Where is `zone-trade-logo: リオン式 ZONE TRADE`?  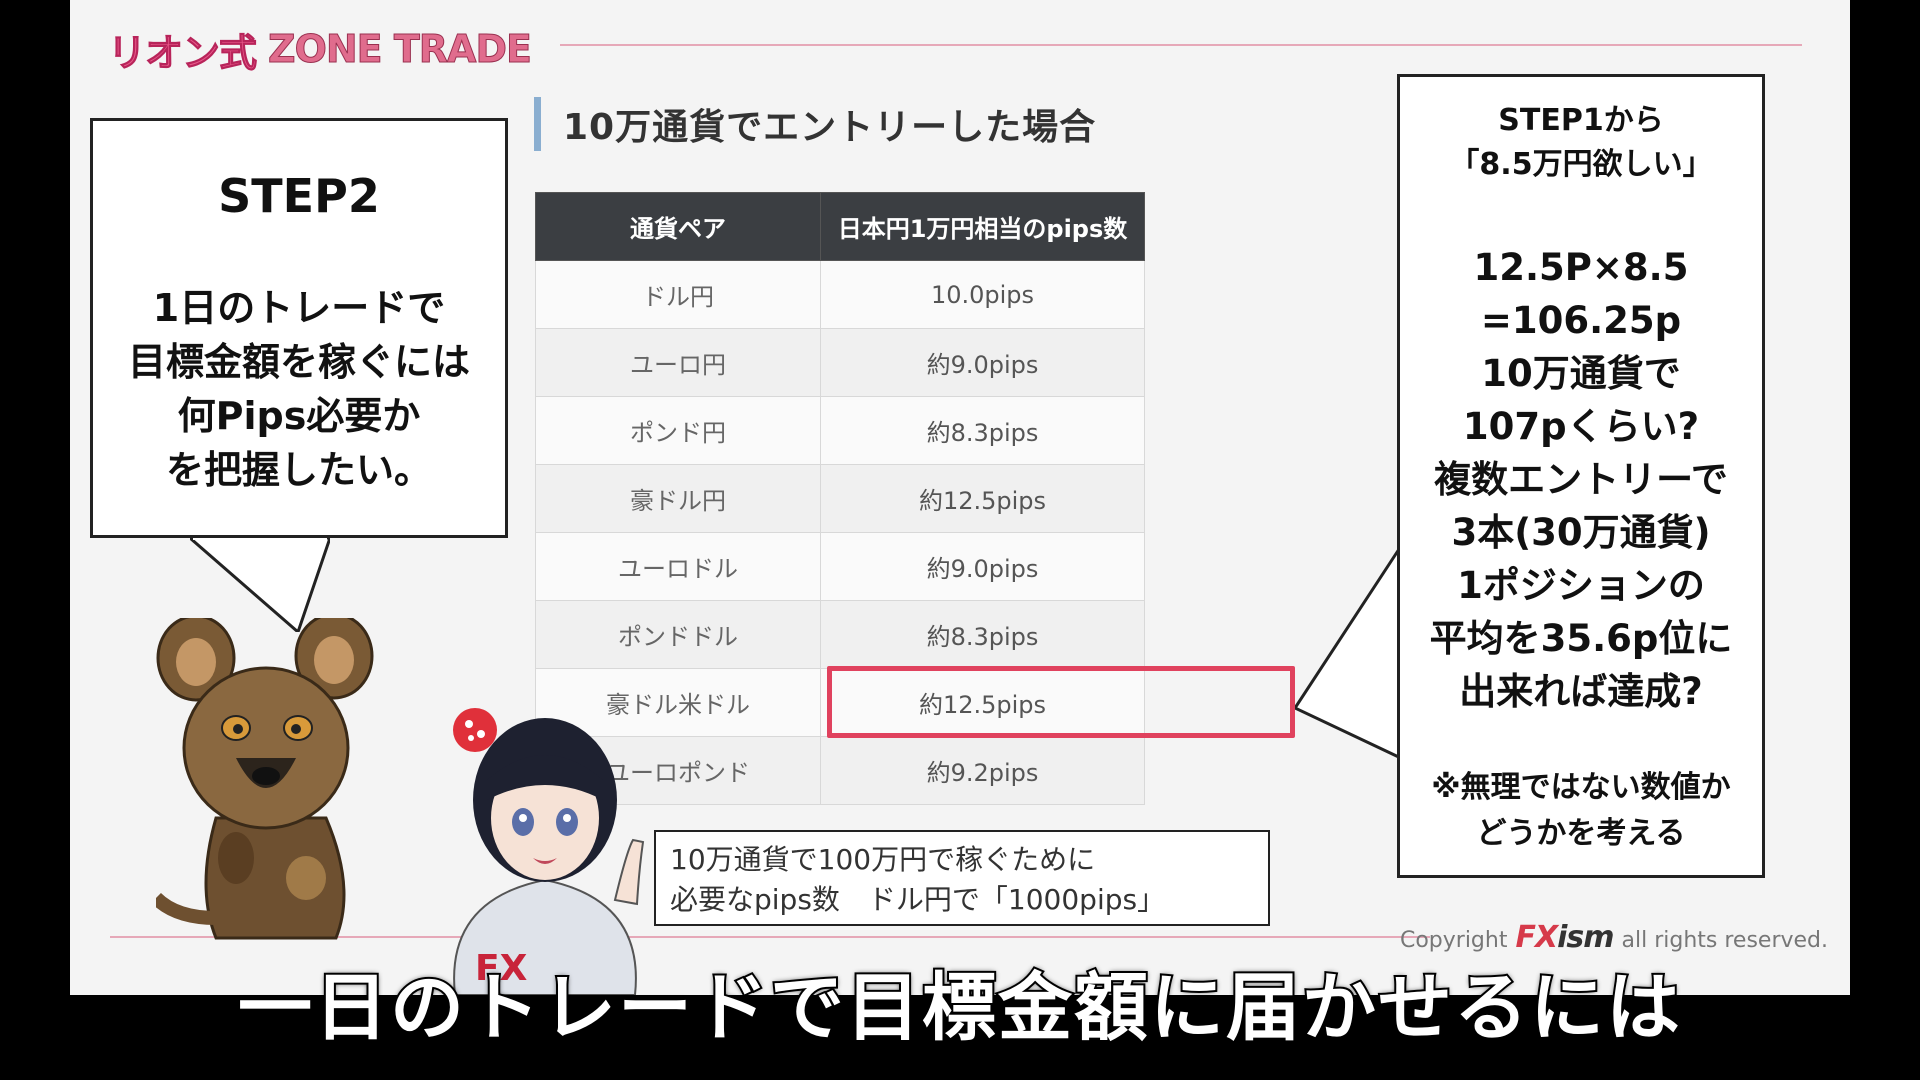 zone-trade-logo: リオン式 ZONE TRADE is located at coordinates (320, 51).